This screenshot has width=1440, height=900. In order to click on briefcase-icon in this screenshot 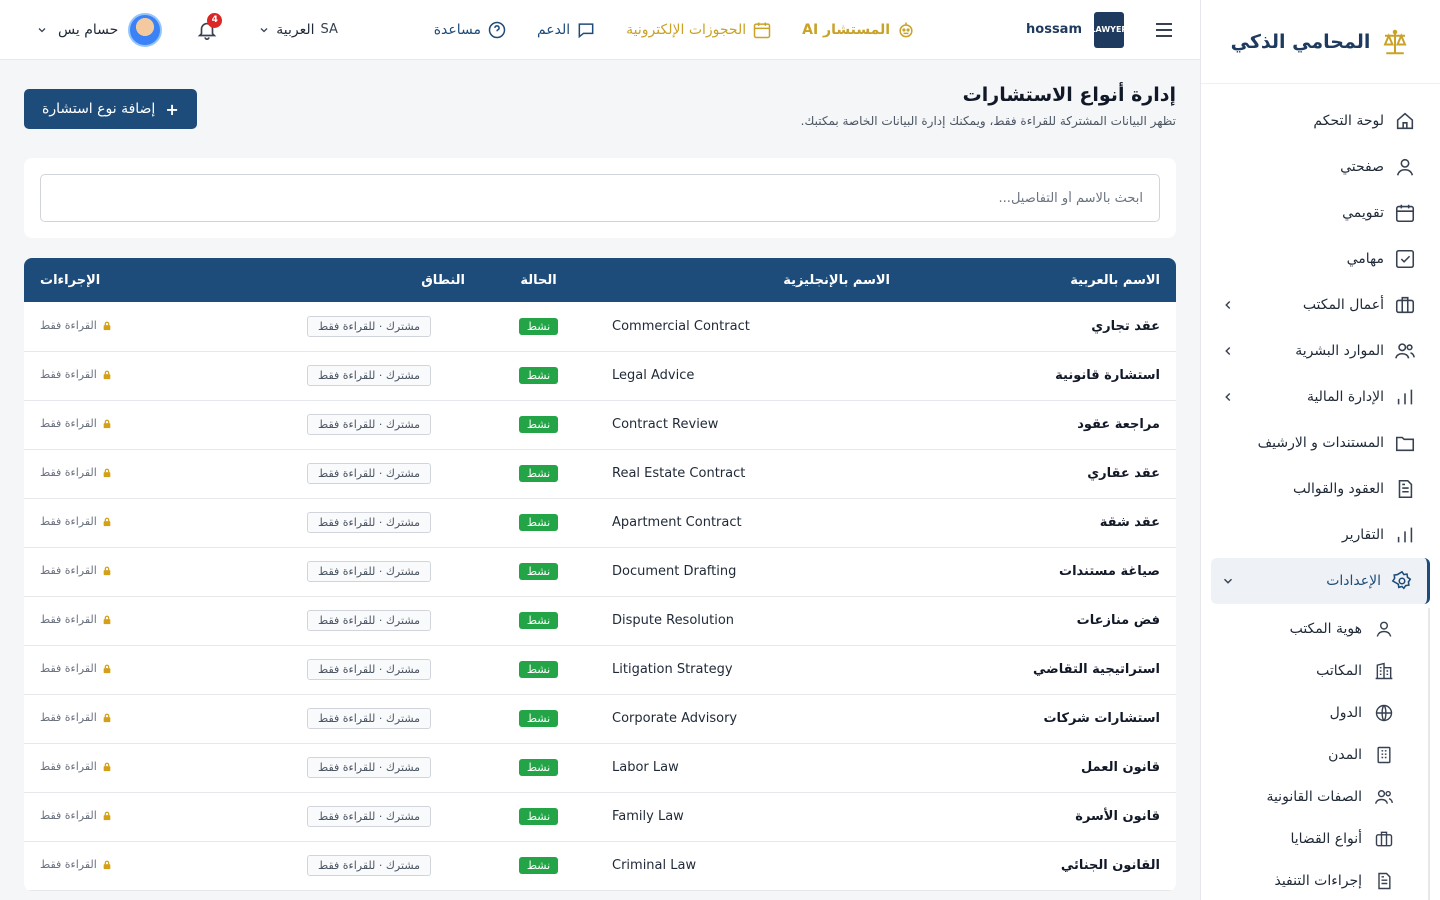, I will do `click(1405, 305)`.